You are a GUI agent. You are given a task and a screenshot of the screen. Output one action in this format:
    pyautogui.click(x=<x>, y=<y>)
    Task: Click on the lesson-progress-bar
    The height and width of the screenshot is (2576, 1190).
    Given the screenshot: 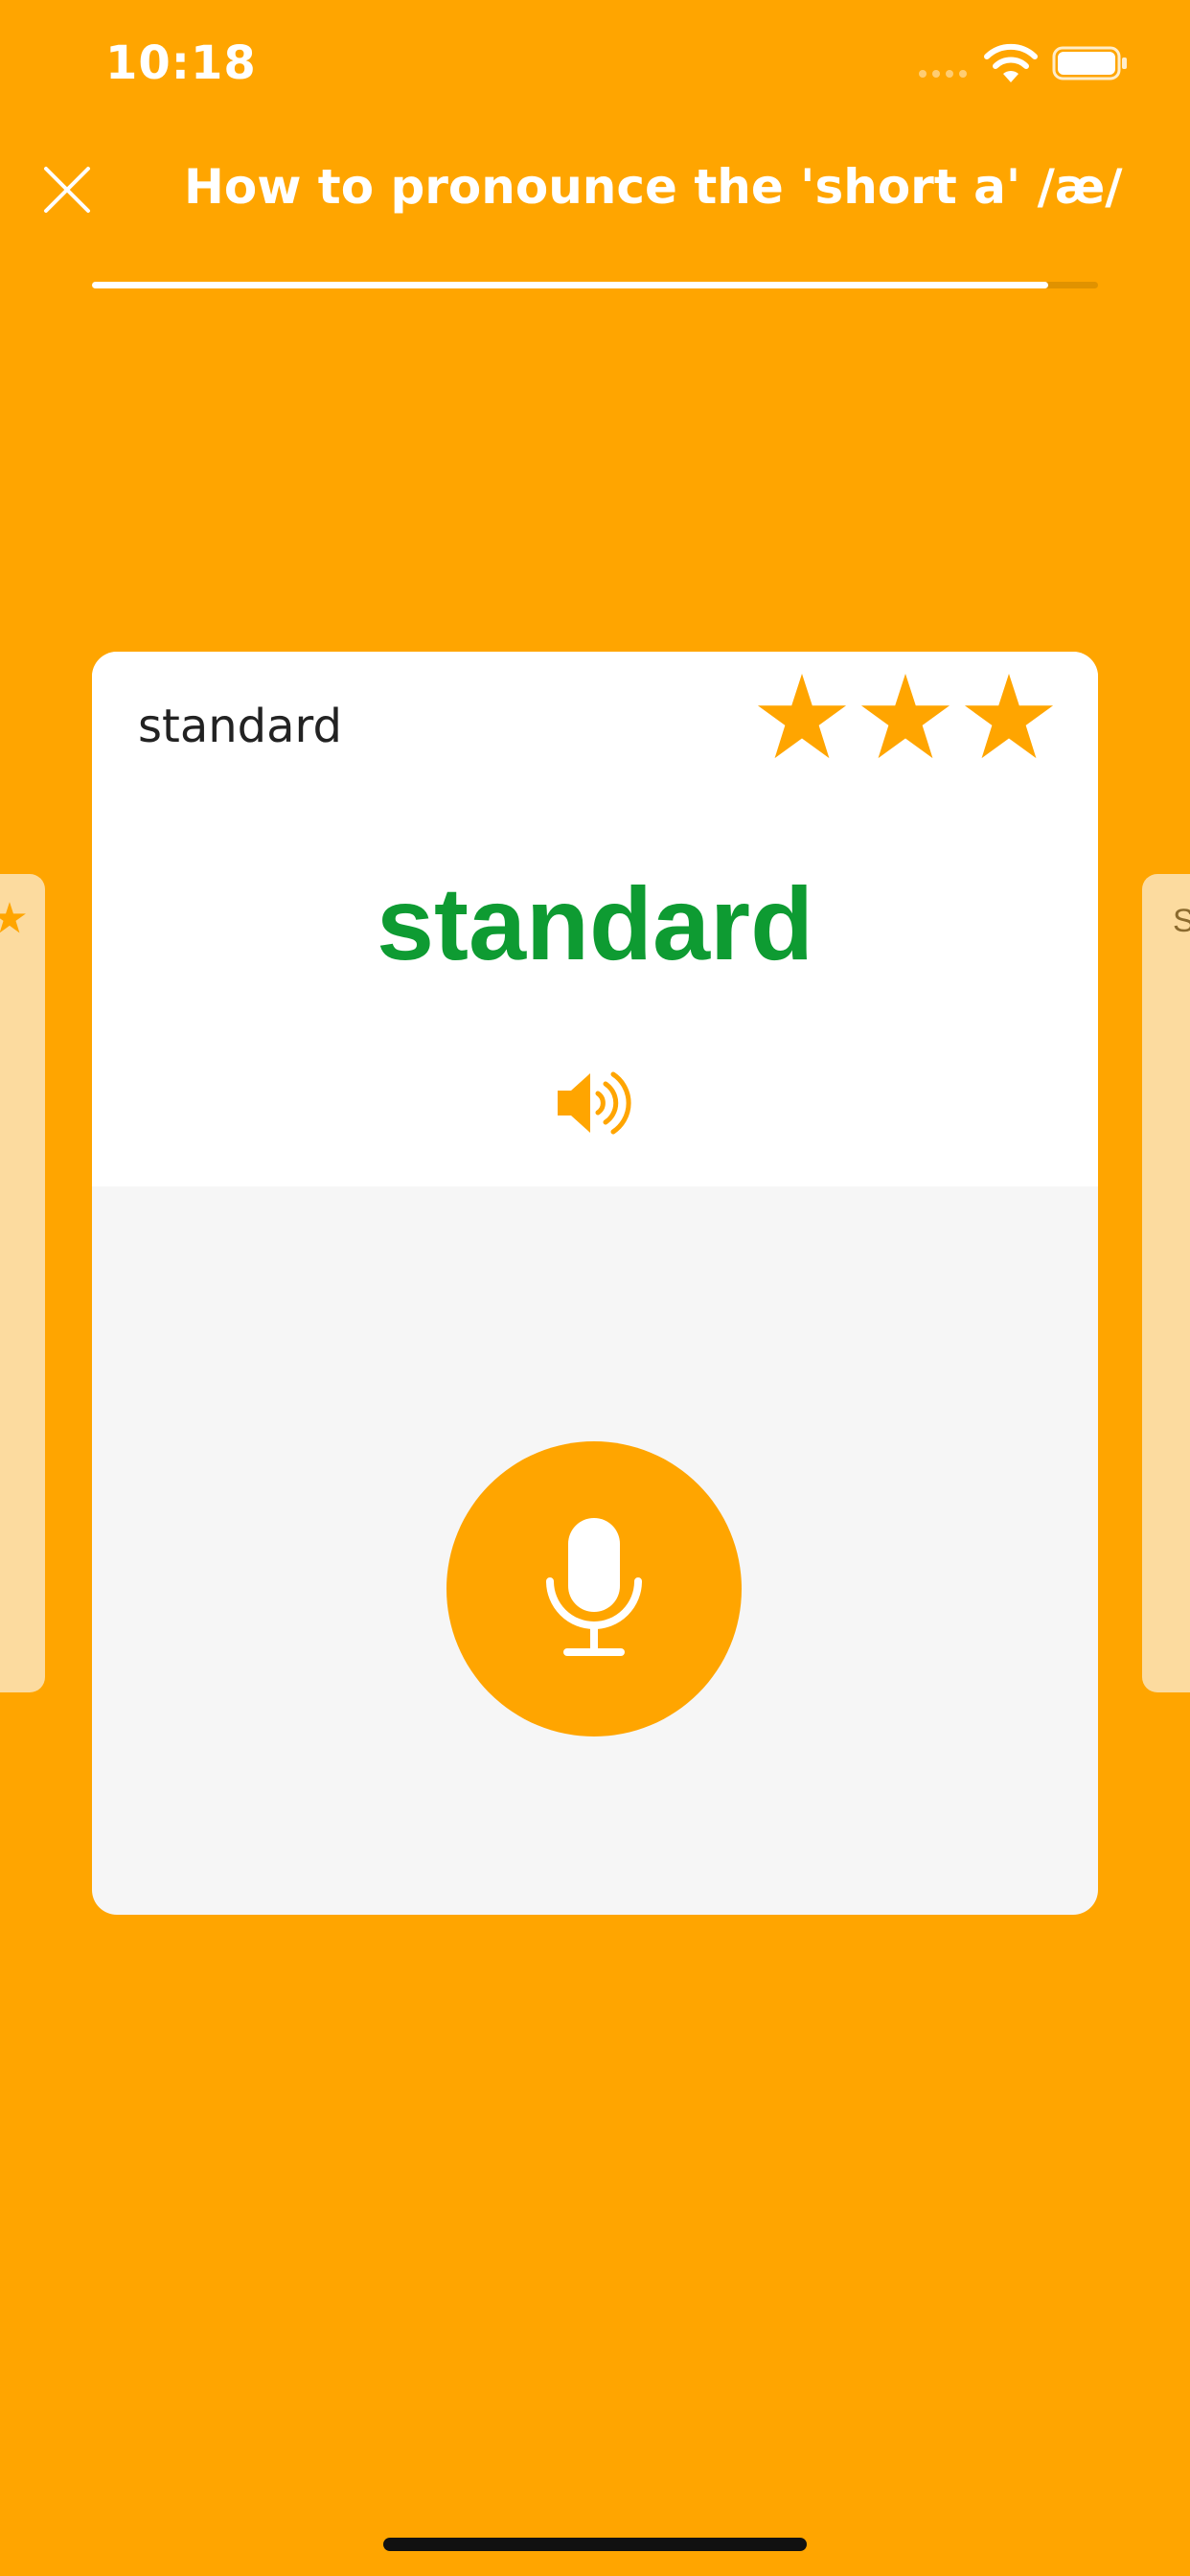 What is the action you would take?
    pyautogui.click(x=595, y=285)
    